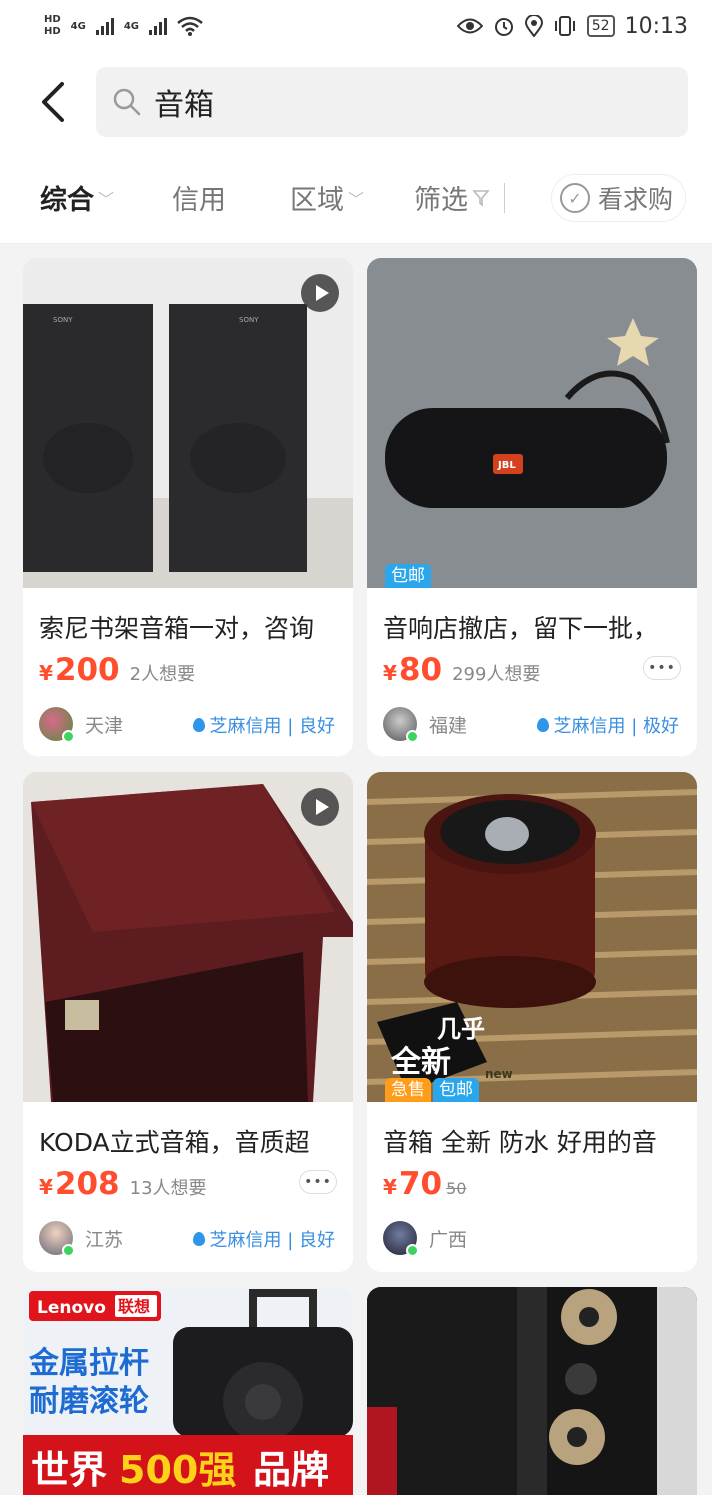 The image size is (712, 1495). Describe the element at coordinates (469, 26) in the screenshot. I see `eye-icon` at that location.